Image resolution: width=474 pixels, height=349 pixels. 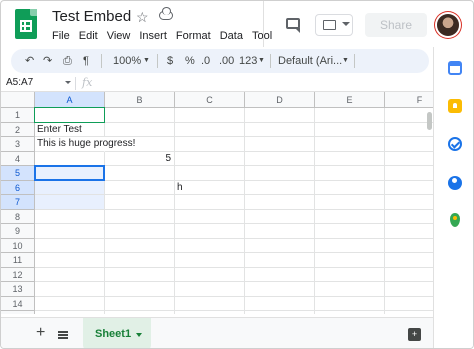 I want to click on column-header: C, so click(x=210, y=100).